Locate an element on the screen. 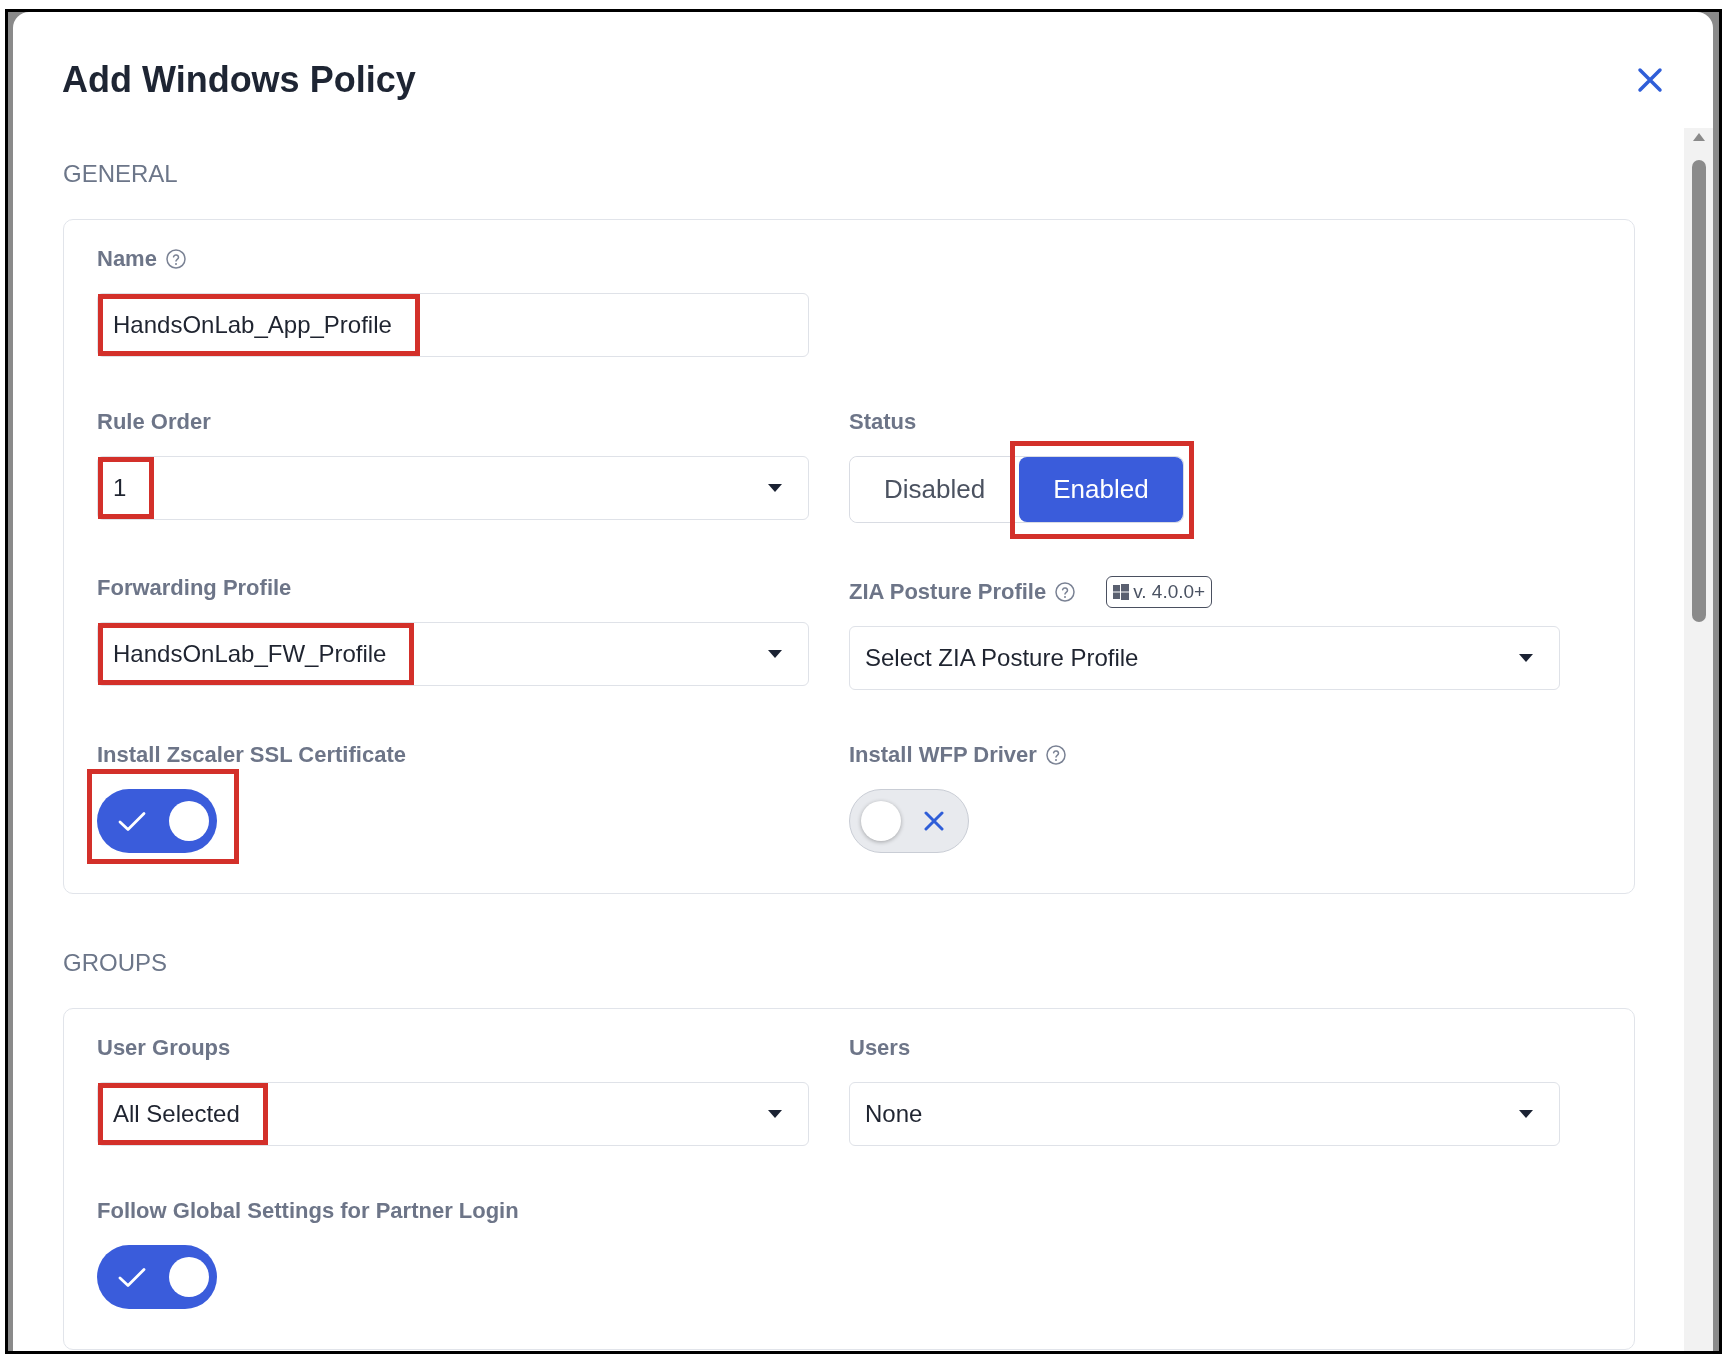 The height and width of the screenshot is (1362, 1726). field-label: Name is located at coordinates (127, 259).